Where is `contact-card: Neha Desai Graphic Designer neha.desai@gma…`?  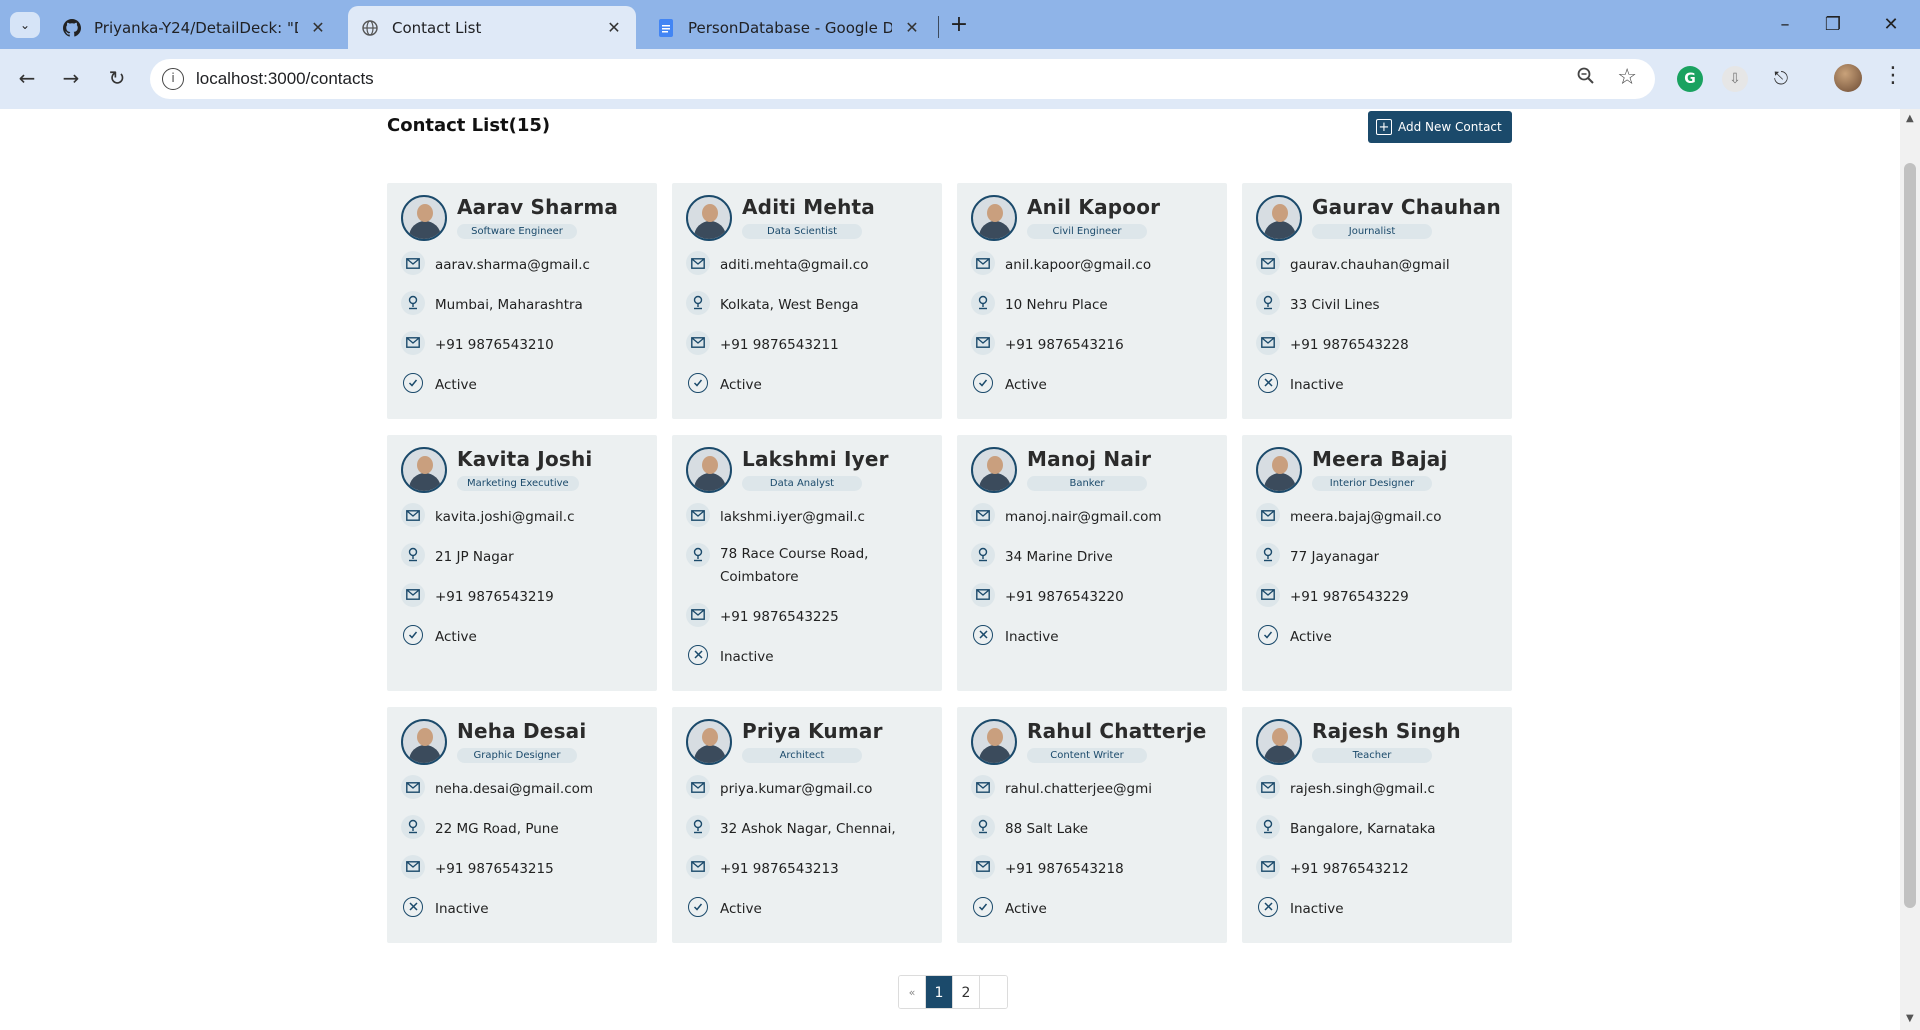 contact-card: Neha Desai Graphic Designer neha.desai@gma… is located at coordinates (522, 825).